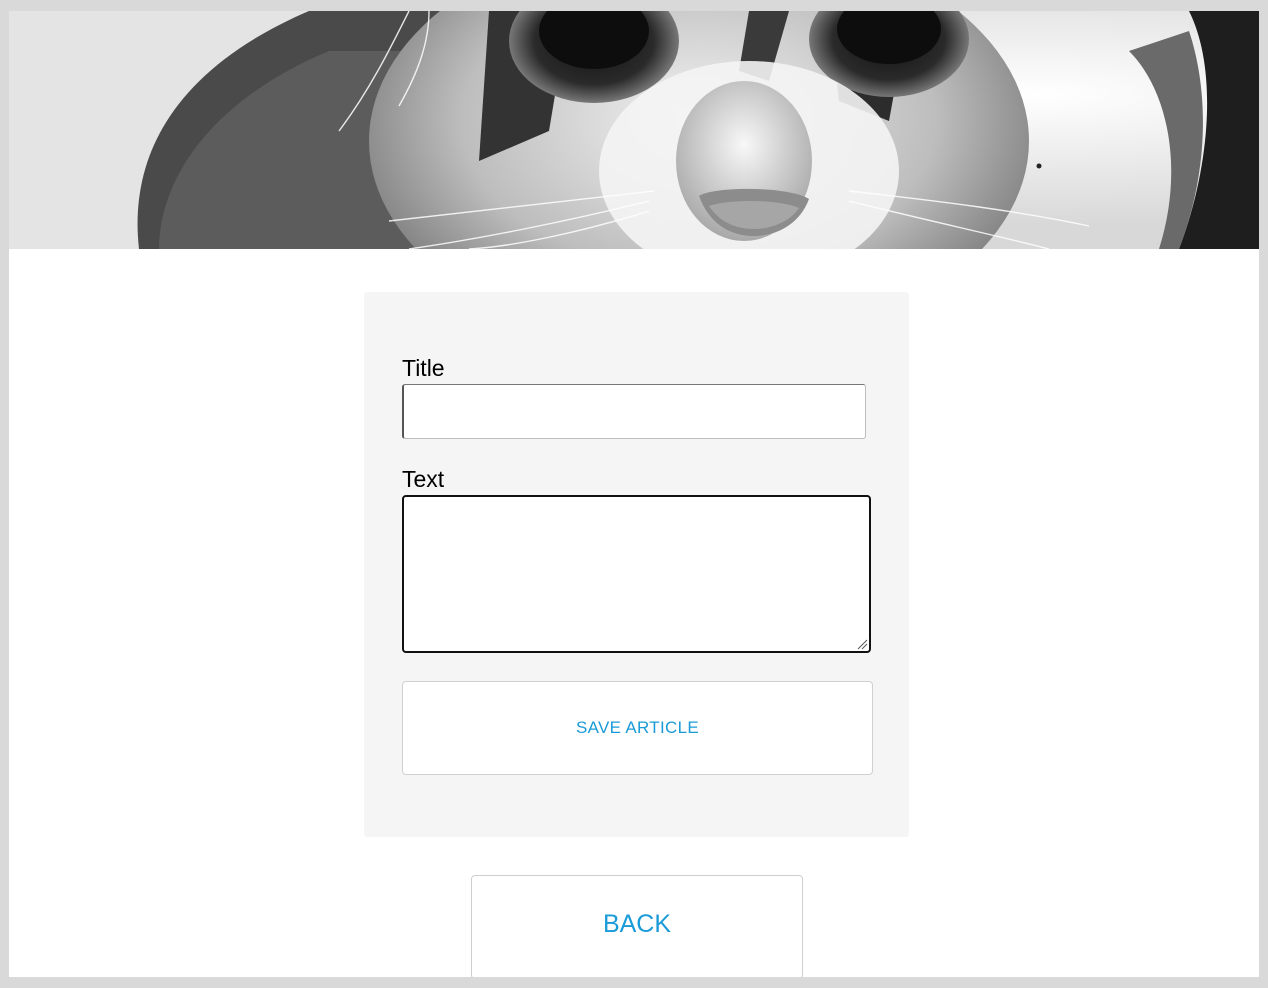  I want to click on title-label: Title, so click(423, 368).